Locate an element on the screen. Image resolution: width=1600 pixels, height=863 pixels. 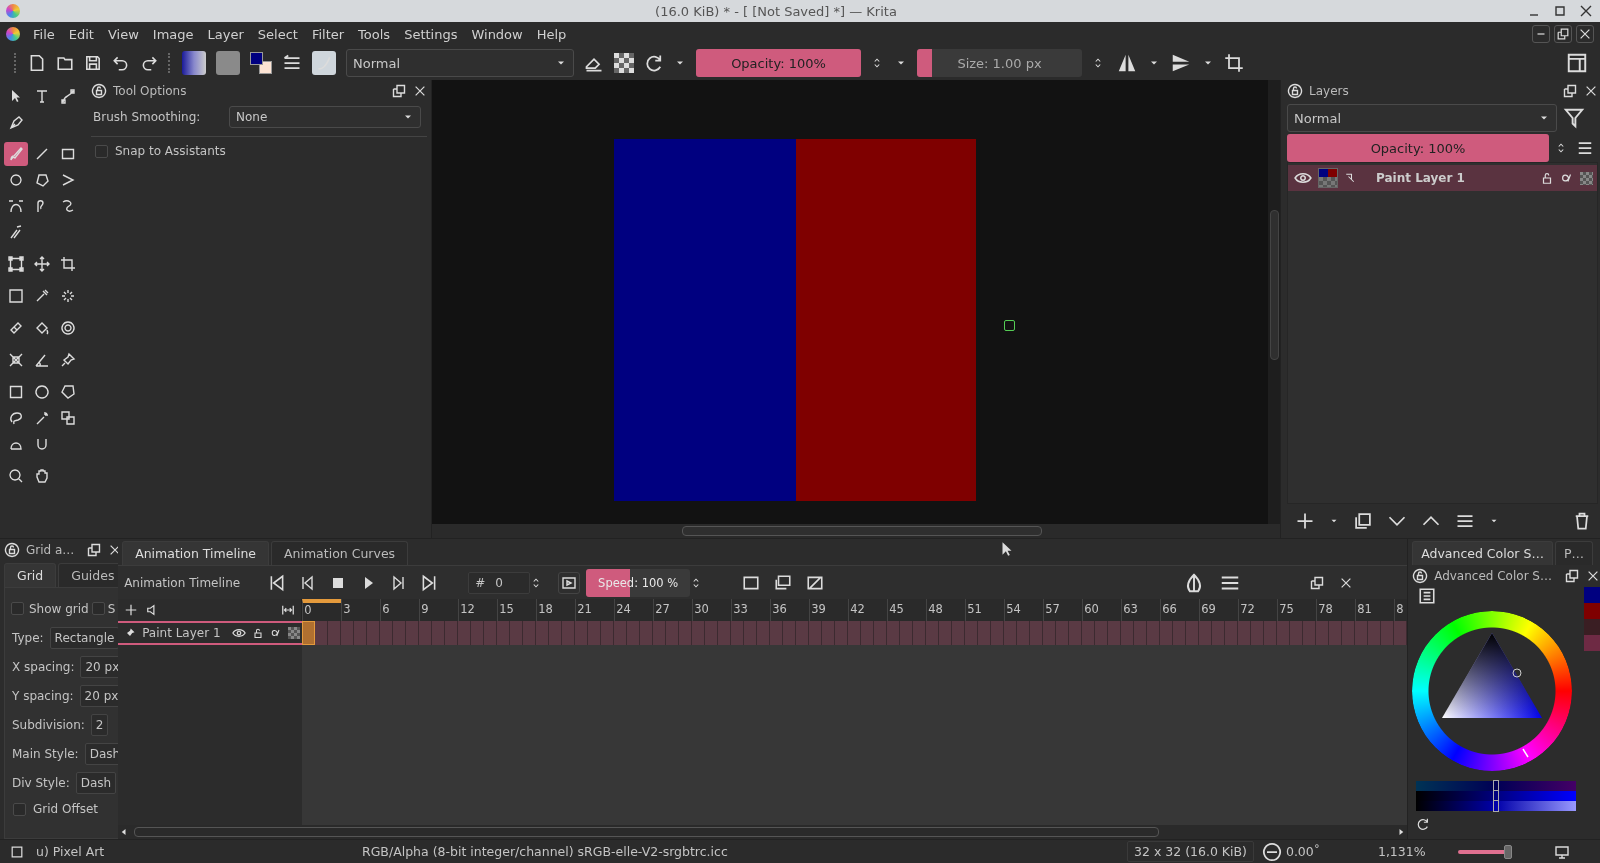
gradient-preset is located at coordinates (194, 63).